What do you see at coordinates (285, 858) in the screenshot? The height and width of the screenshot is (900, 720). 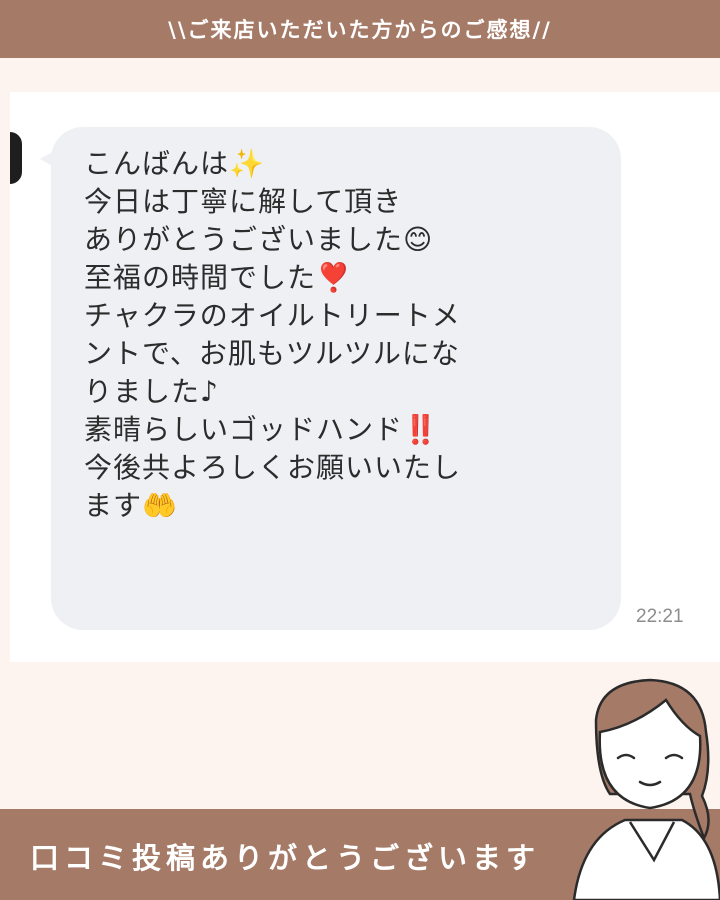 I see `footer-caption: 口コミ投稿ありがとうございます` at bounding box center [285, 858].